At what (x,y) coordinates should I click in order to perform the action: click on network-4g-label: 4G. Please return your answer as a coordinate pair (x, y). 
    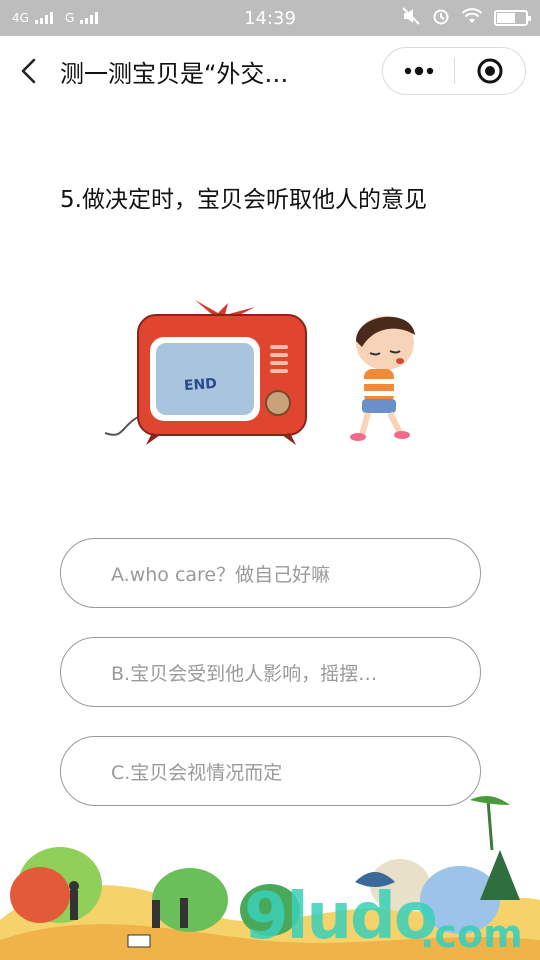
    Looking at the image, I should click on (20, 18).